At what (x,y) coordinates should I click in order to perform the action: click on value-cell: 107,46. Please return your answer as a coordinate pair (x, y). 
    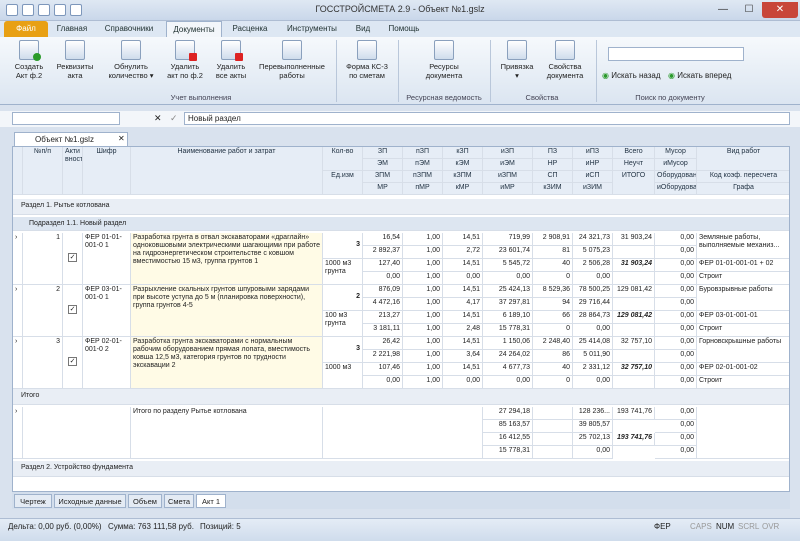
    Looking at the image, I should click on (383, 369).